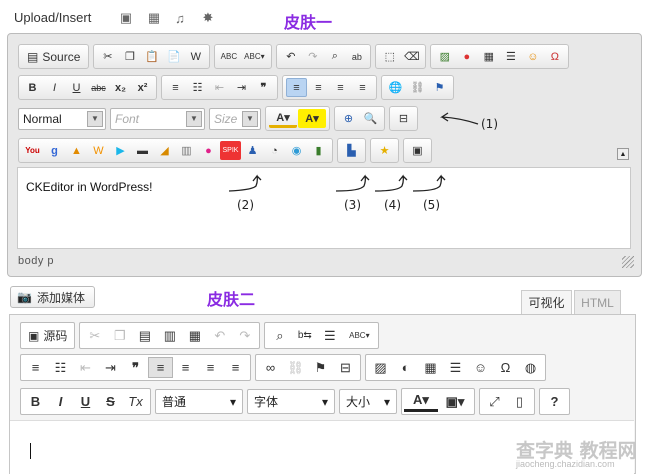  What do you see at coordinates (169, 335) in the screenshot?
I see `paste-text-icon: ▥` at bounding box center [169, 335].